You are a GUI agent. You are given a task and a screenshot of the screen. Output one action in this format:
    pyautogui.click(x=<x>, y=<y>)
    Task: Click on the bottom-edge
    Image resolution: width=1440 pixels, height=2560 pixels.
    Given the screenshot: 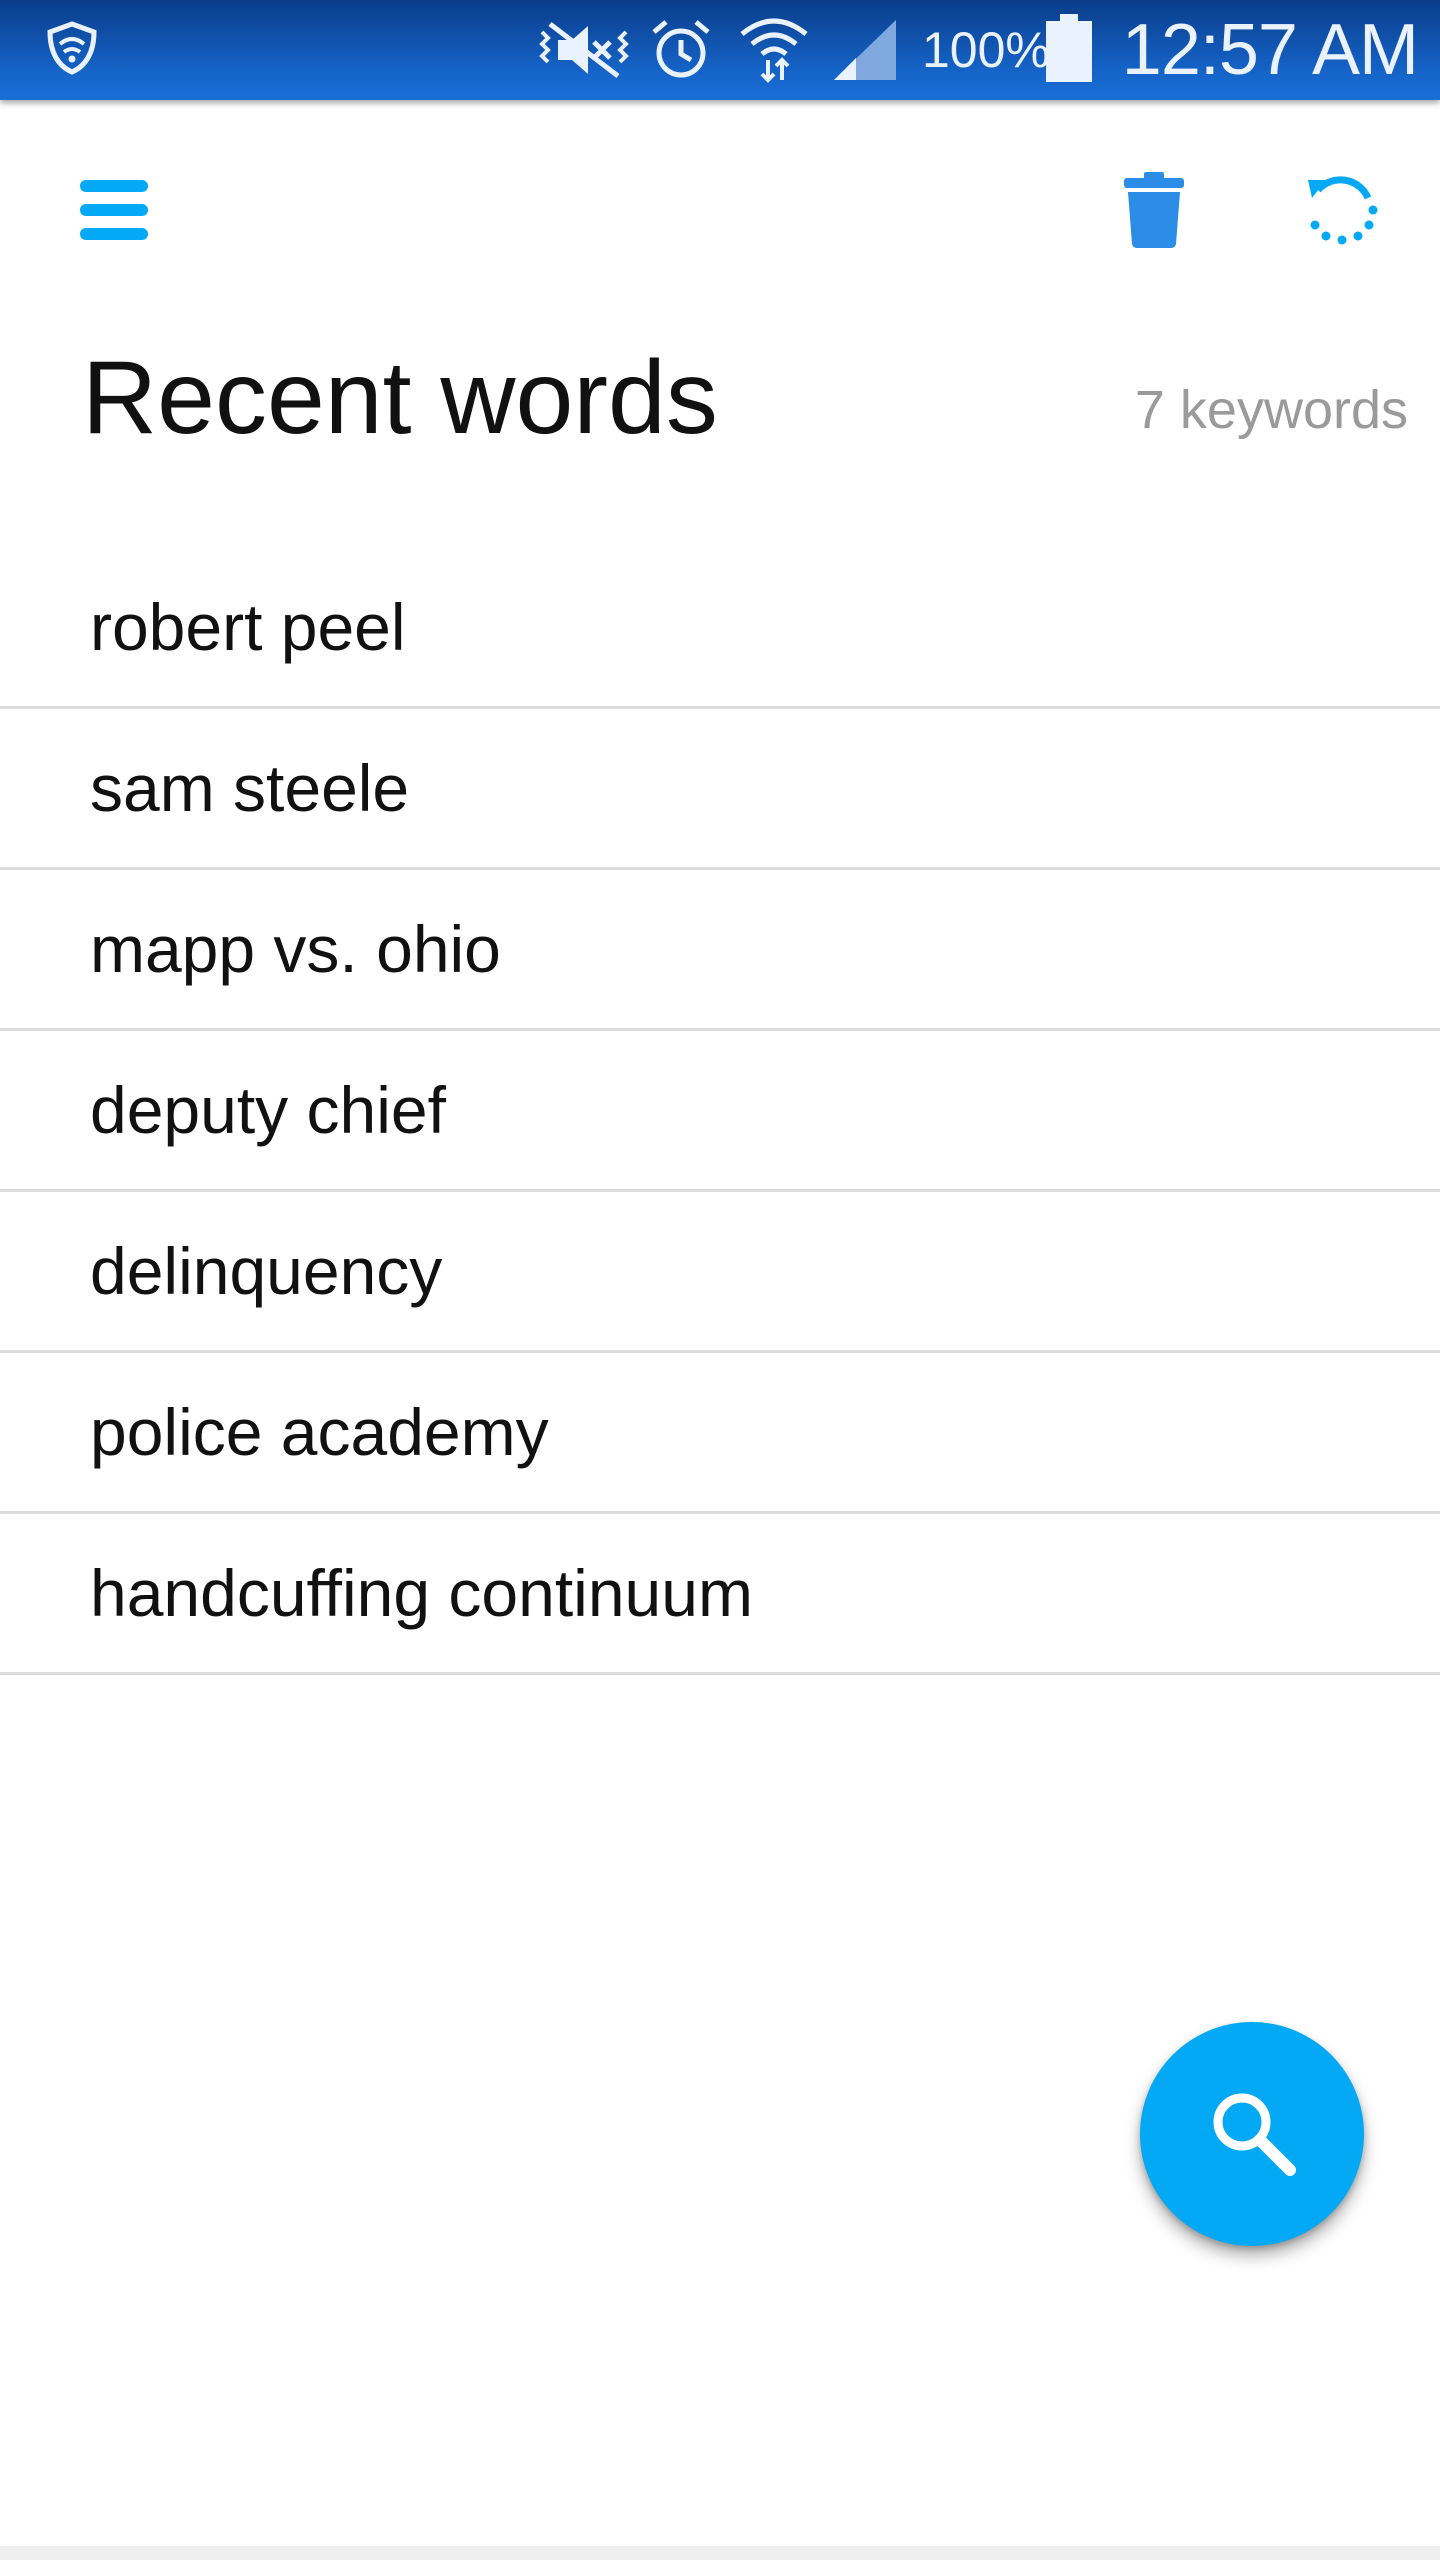 What is the action you would take?
    pyautogui.click(x=720, y=2553)
    